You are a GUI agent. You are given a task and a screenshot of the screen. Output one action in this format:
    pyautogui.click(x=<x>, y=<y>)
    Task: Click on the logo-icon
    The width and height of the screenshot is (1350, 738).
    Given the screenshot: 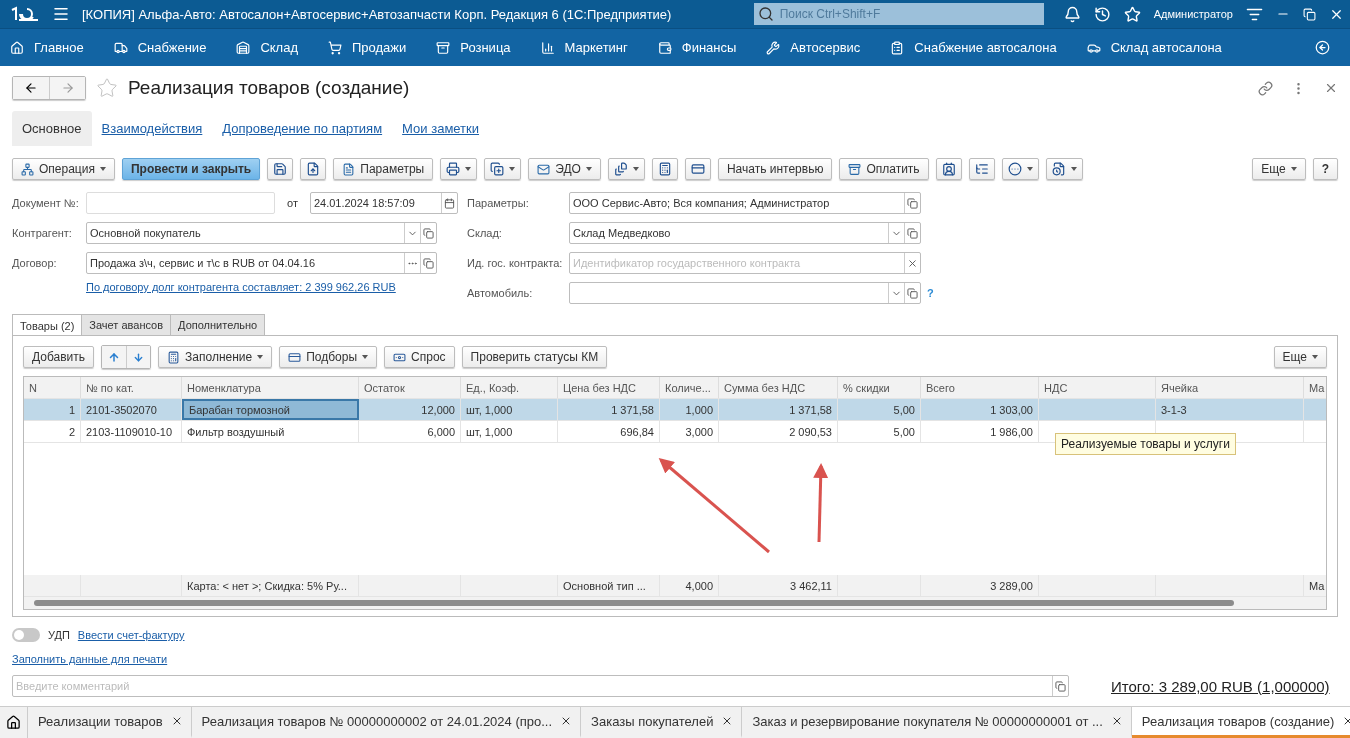 What is the action you would take?
    pyautogui.click(x=25, y=14)
    